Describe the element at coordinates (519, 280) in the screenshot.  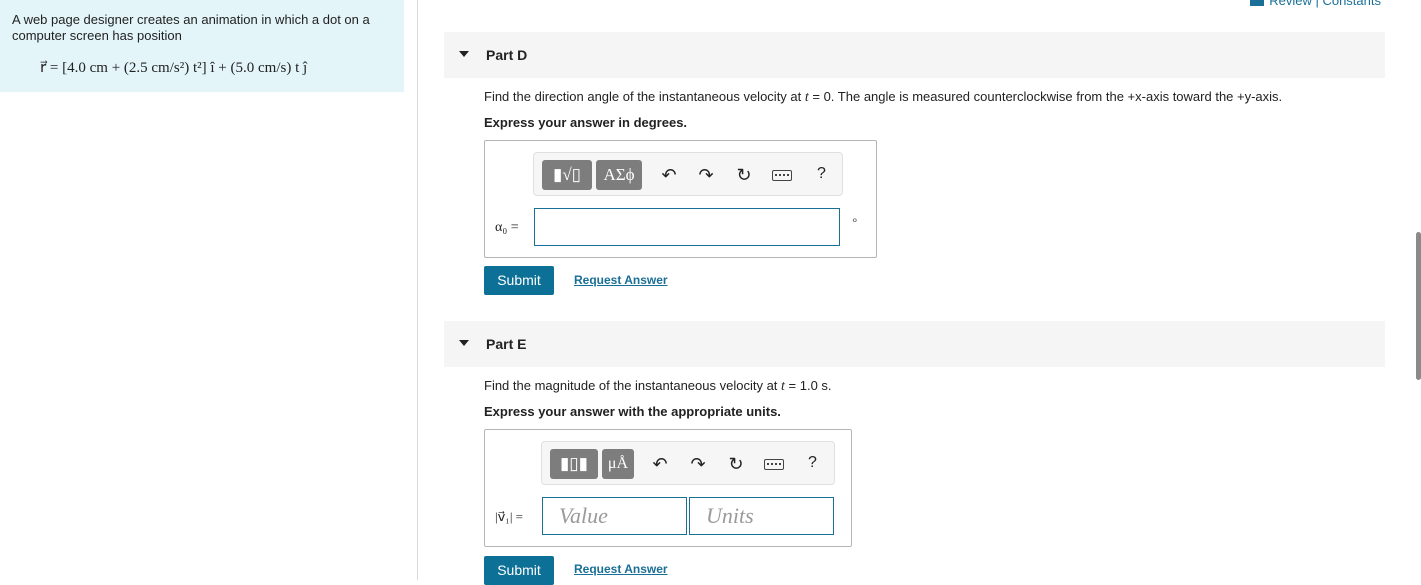
I see `part-d-submit-button: Submit` at that location.